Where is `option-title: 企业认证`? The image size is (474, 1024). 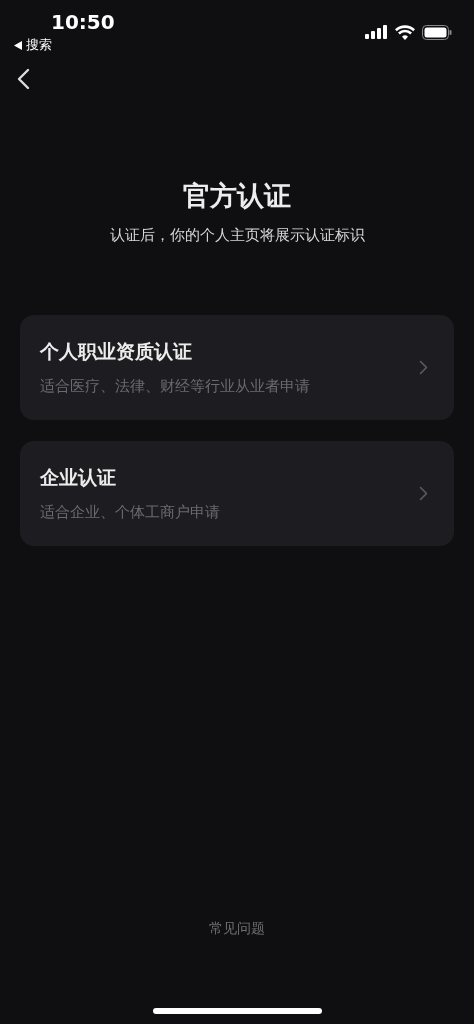 option-title: 企业认证 is located at coordinates (78, 477).